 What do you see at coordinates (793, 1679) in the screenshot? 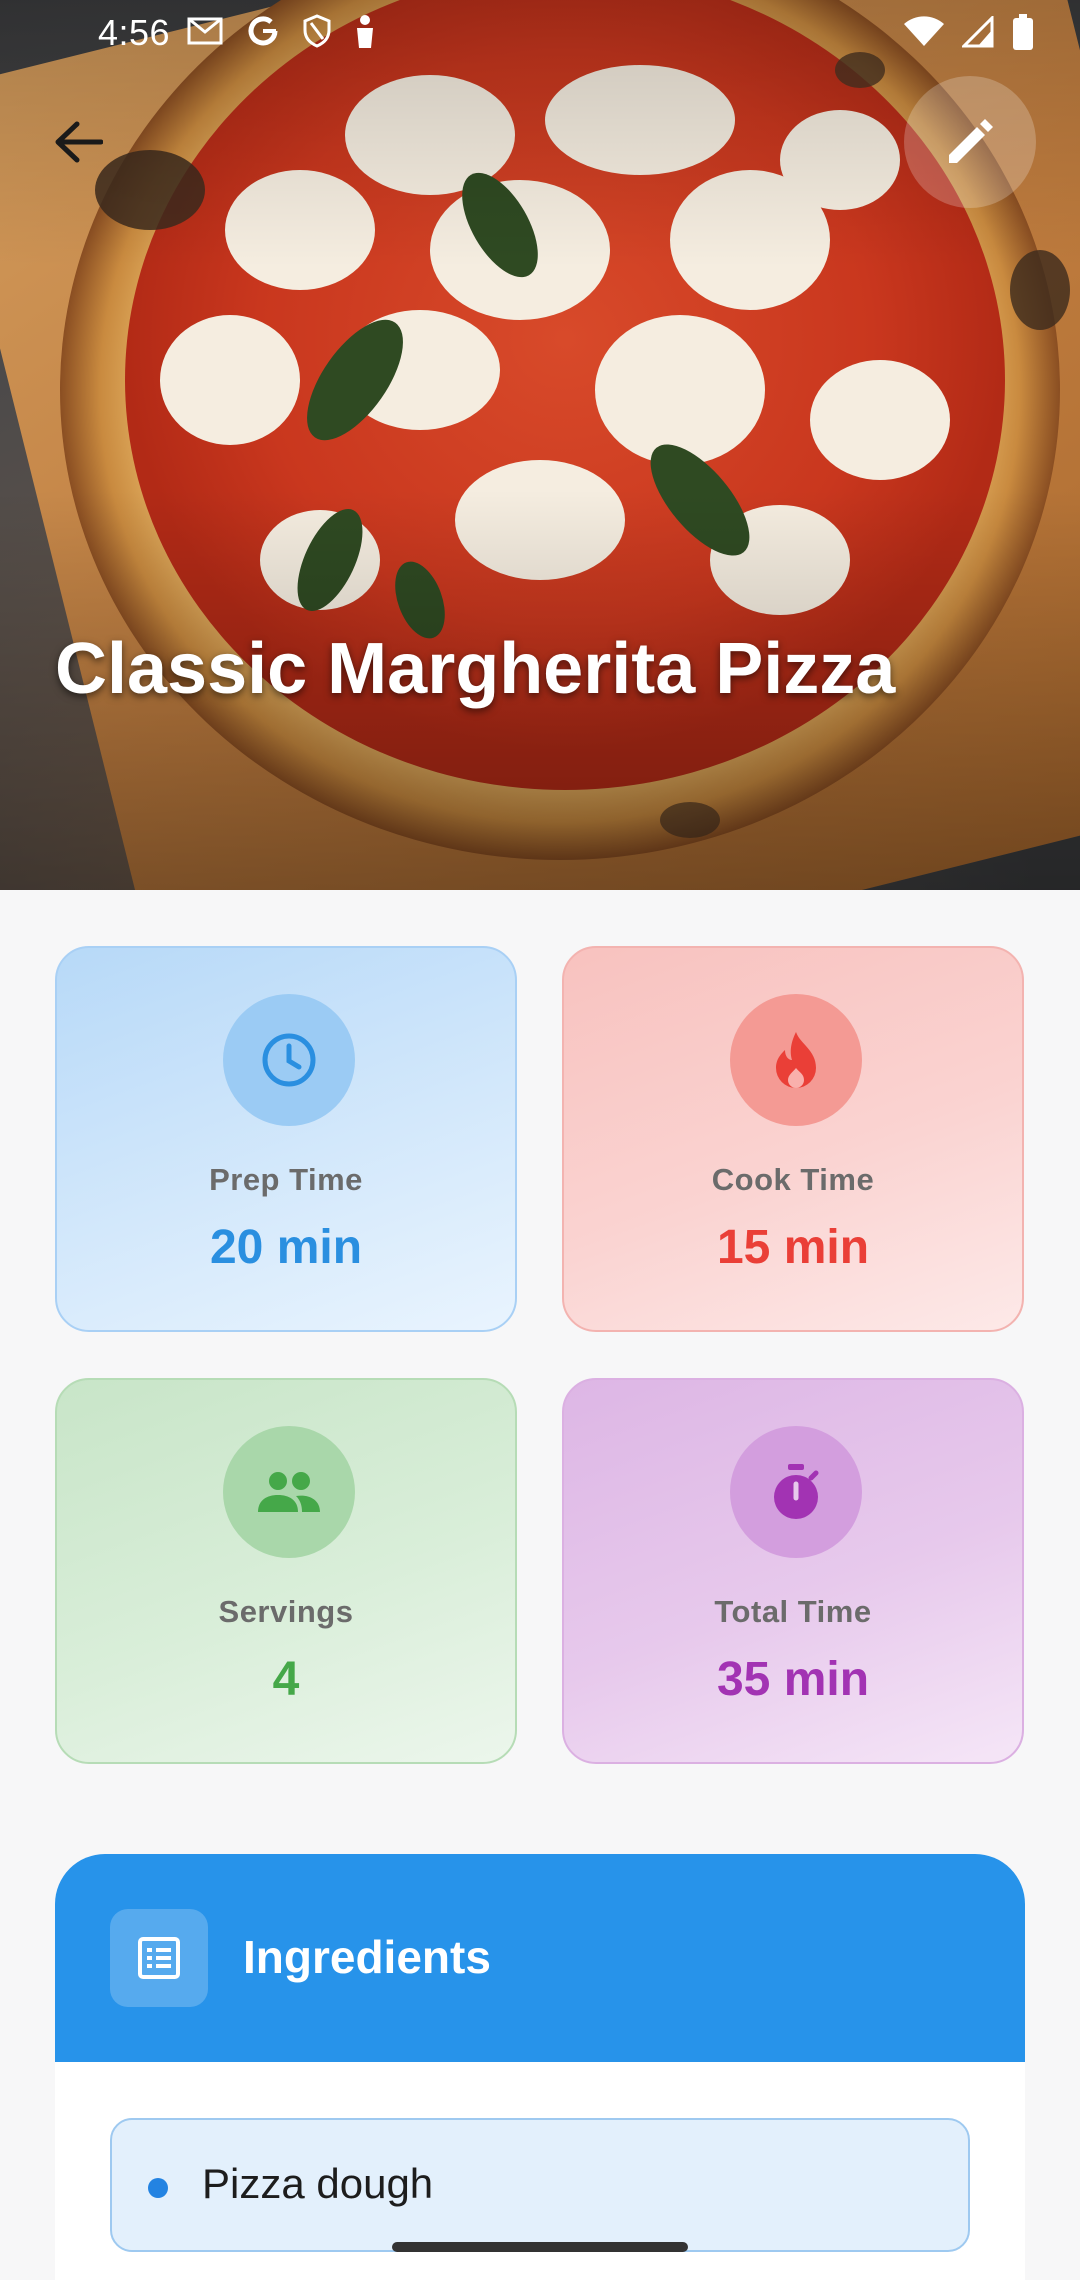
I see `total-time-value: 35 min` at bounding box center [793, 1679].